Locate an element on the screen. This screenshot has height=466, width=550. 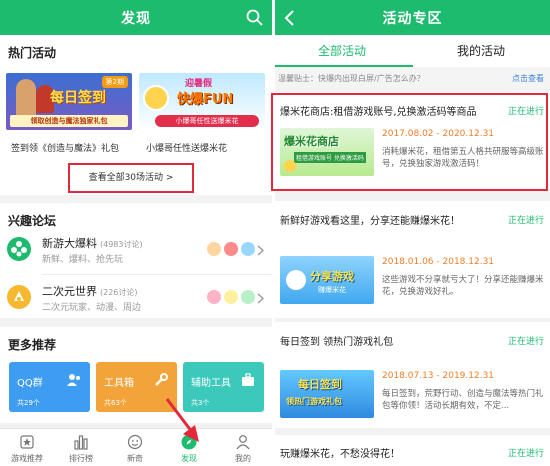
activity-card: 玩赚爆米花，不愁没得花！ 正在进行 is located at coordinates (412, 450).